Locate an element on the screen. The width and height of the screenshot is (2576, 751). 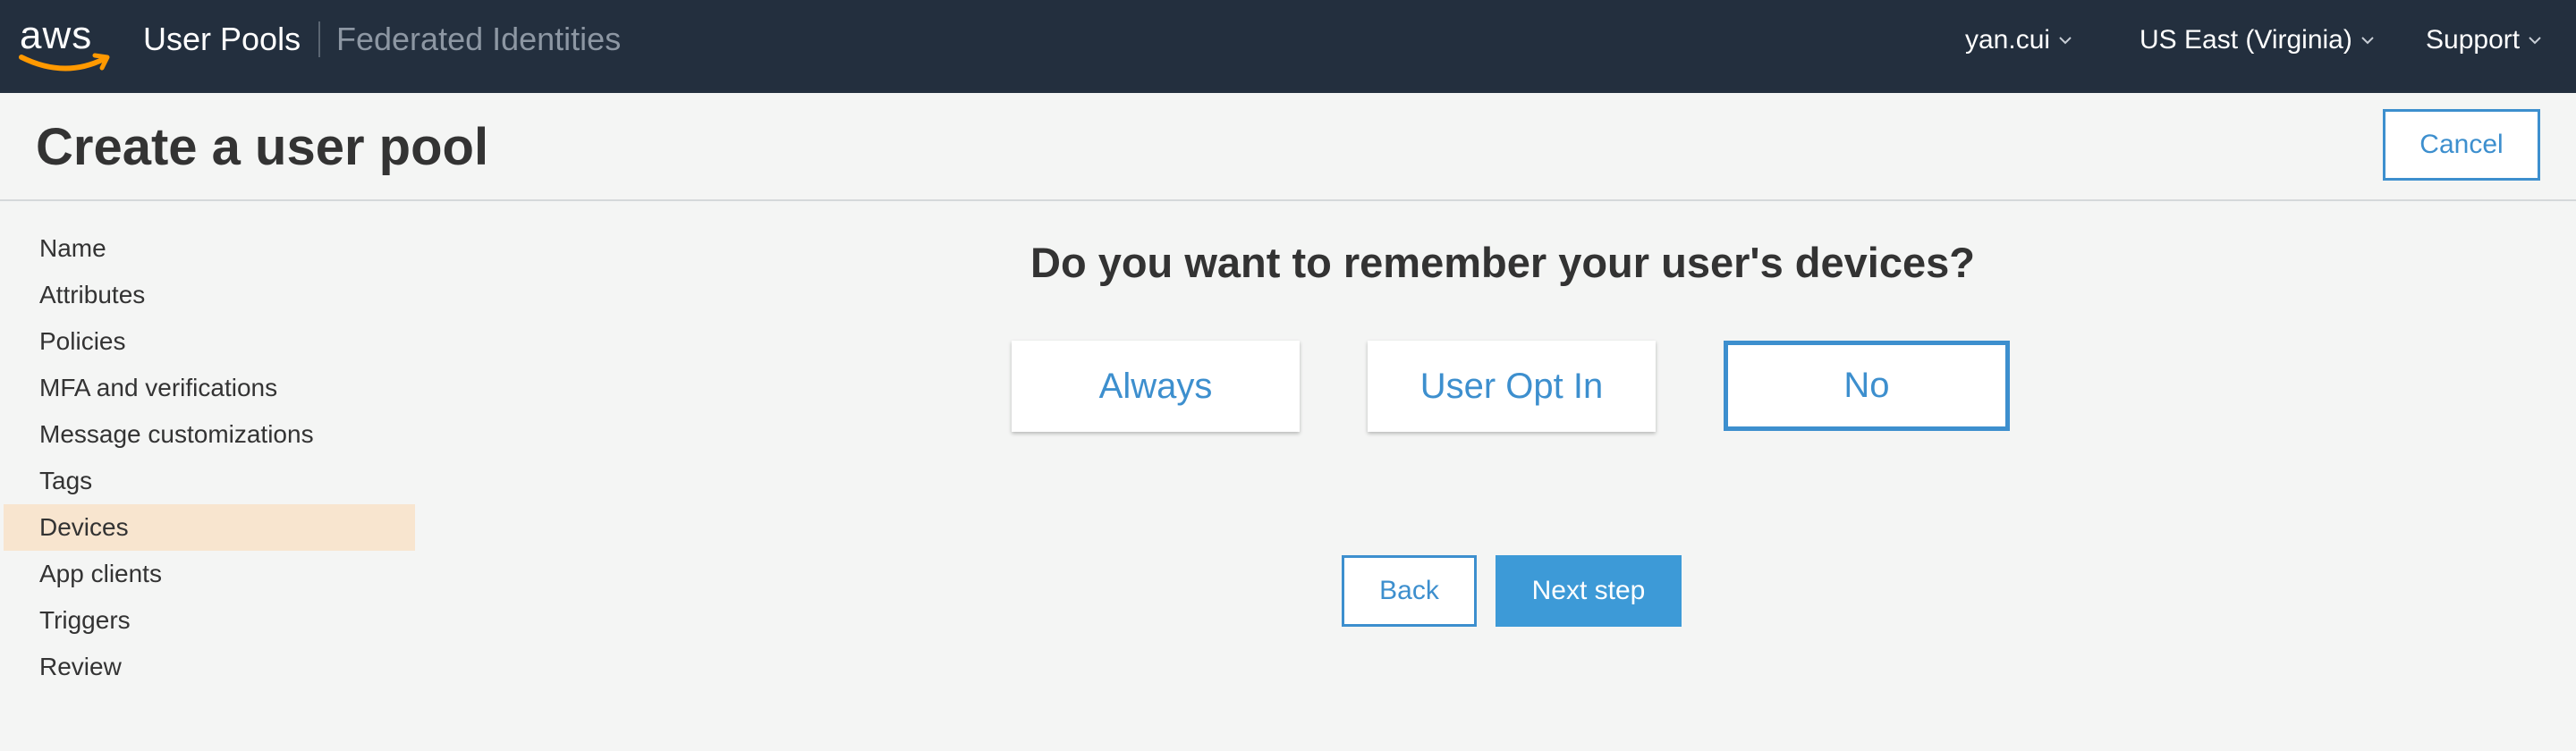
option-always-button: Always is located at coordinates (1156, 387).